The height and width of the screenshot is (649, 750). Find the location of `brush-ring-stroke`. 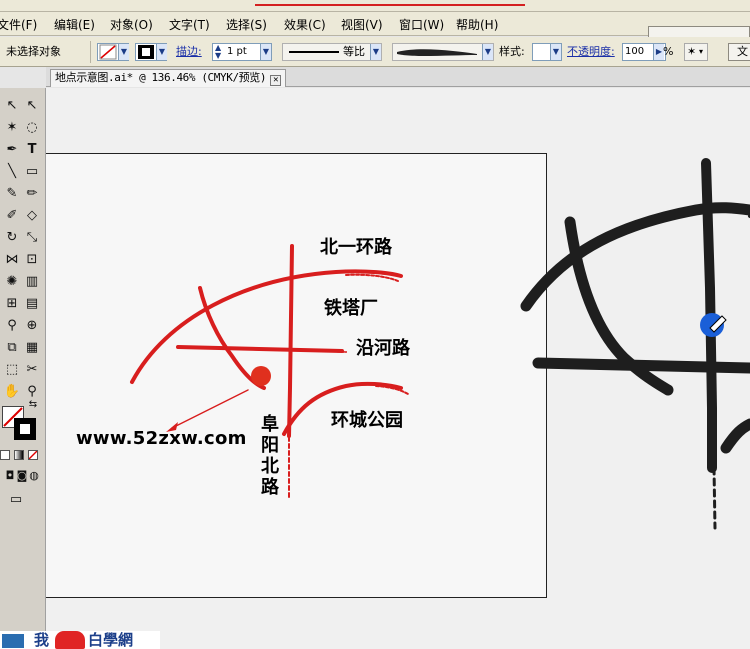

brush-ring-stroke is located at coordinates (635, 257).